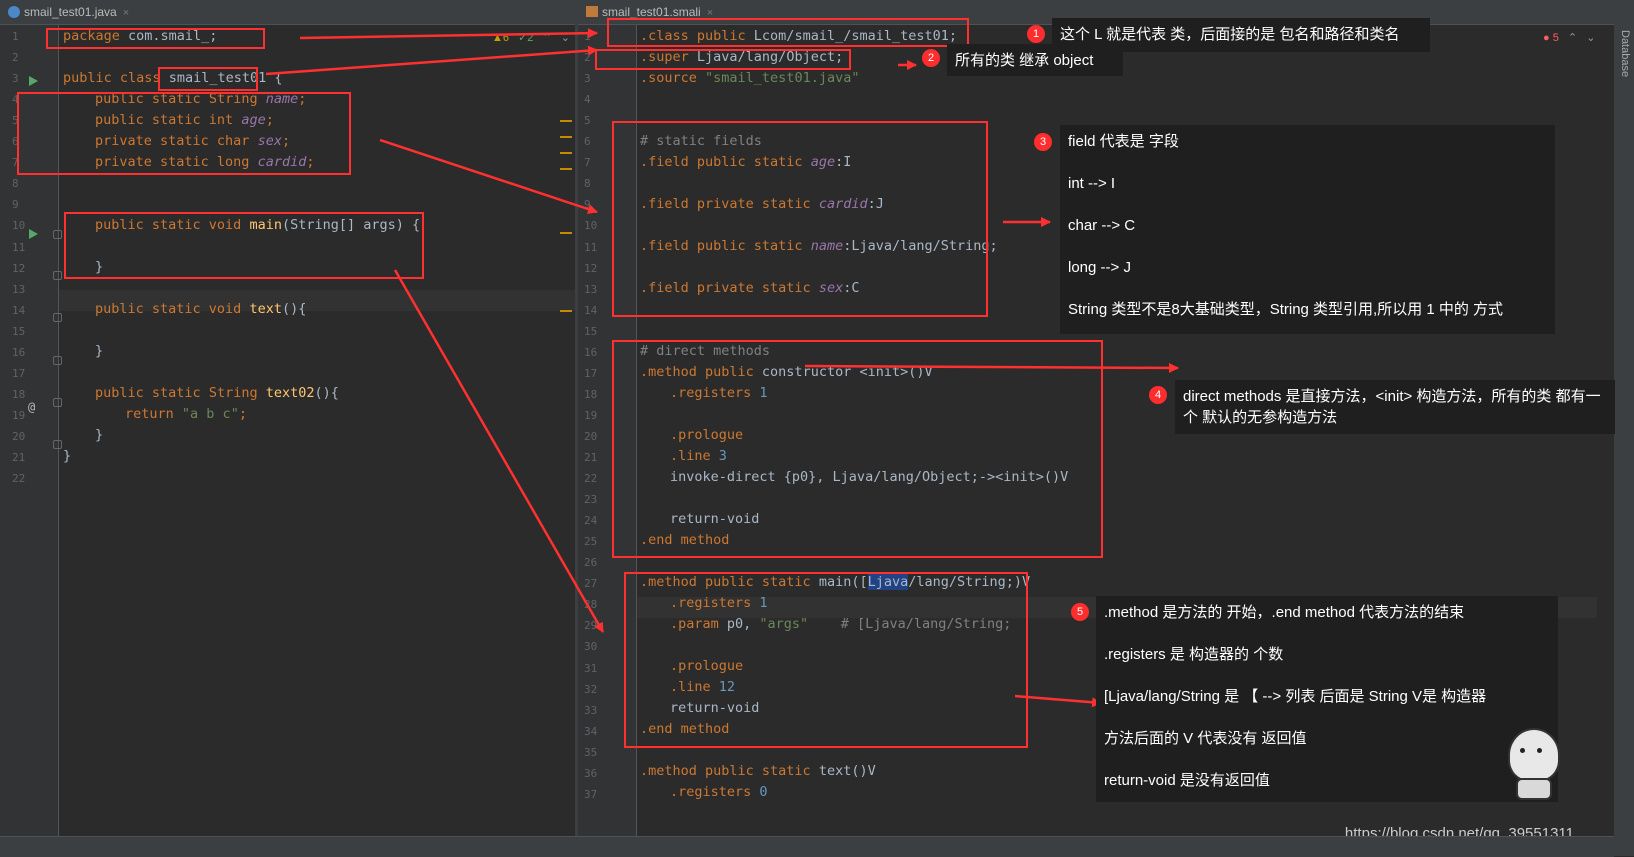 This screenshot has width=1634, height=857. I want to click on note-badge-1: 1, so click(1036, 34).